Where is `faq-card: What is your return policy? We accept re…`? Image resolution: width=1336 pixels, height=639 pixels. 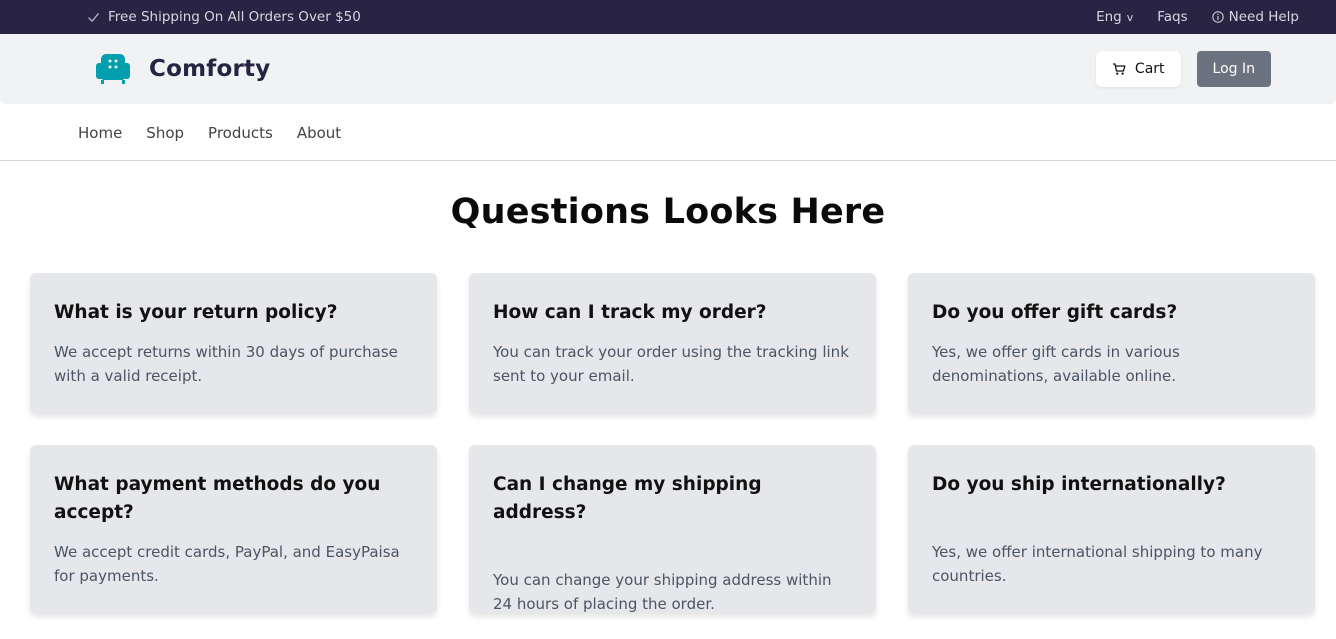 faq-card: What is your return policy? We accept re… is located at coordinates (233, 343).